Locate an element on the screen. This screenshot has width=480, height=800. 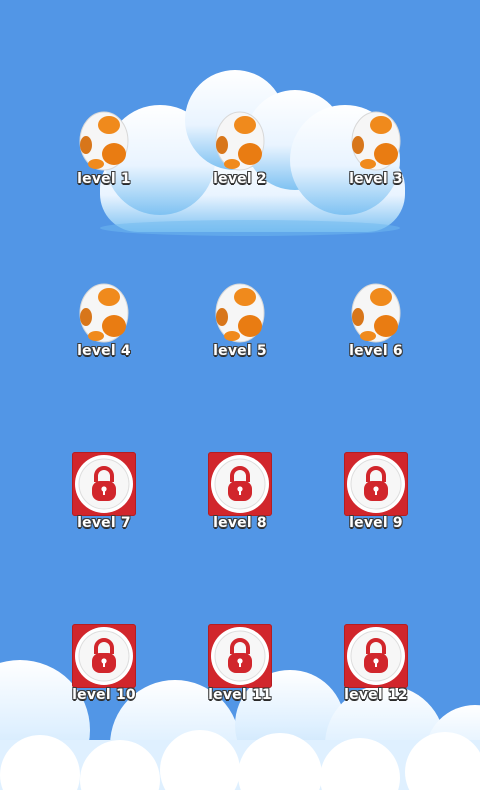
level-label: level 7 is located at coordinates (104, 523).